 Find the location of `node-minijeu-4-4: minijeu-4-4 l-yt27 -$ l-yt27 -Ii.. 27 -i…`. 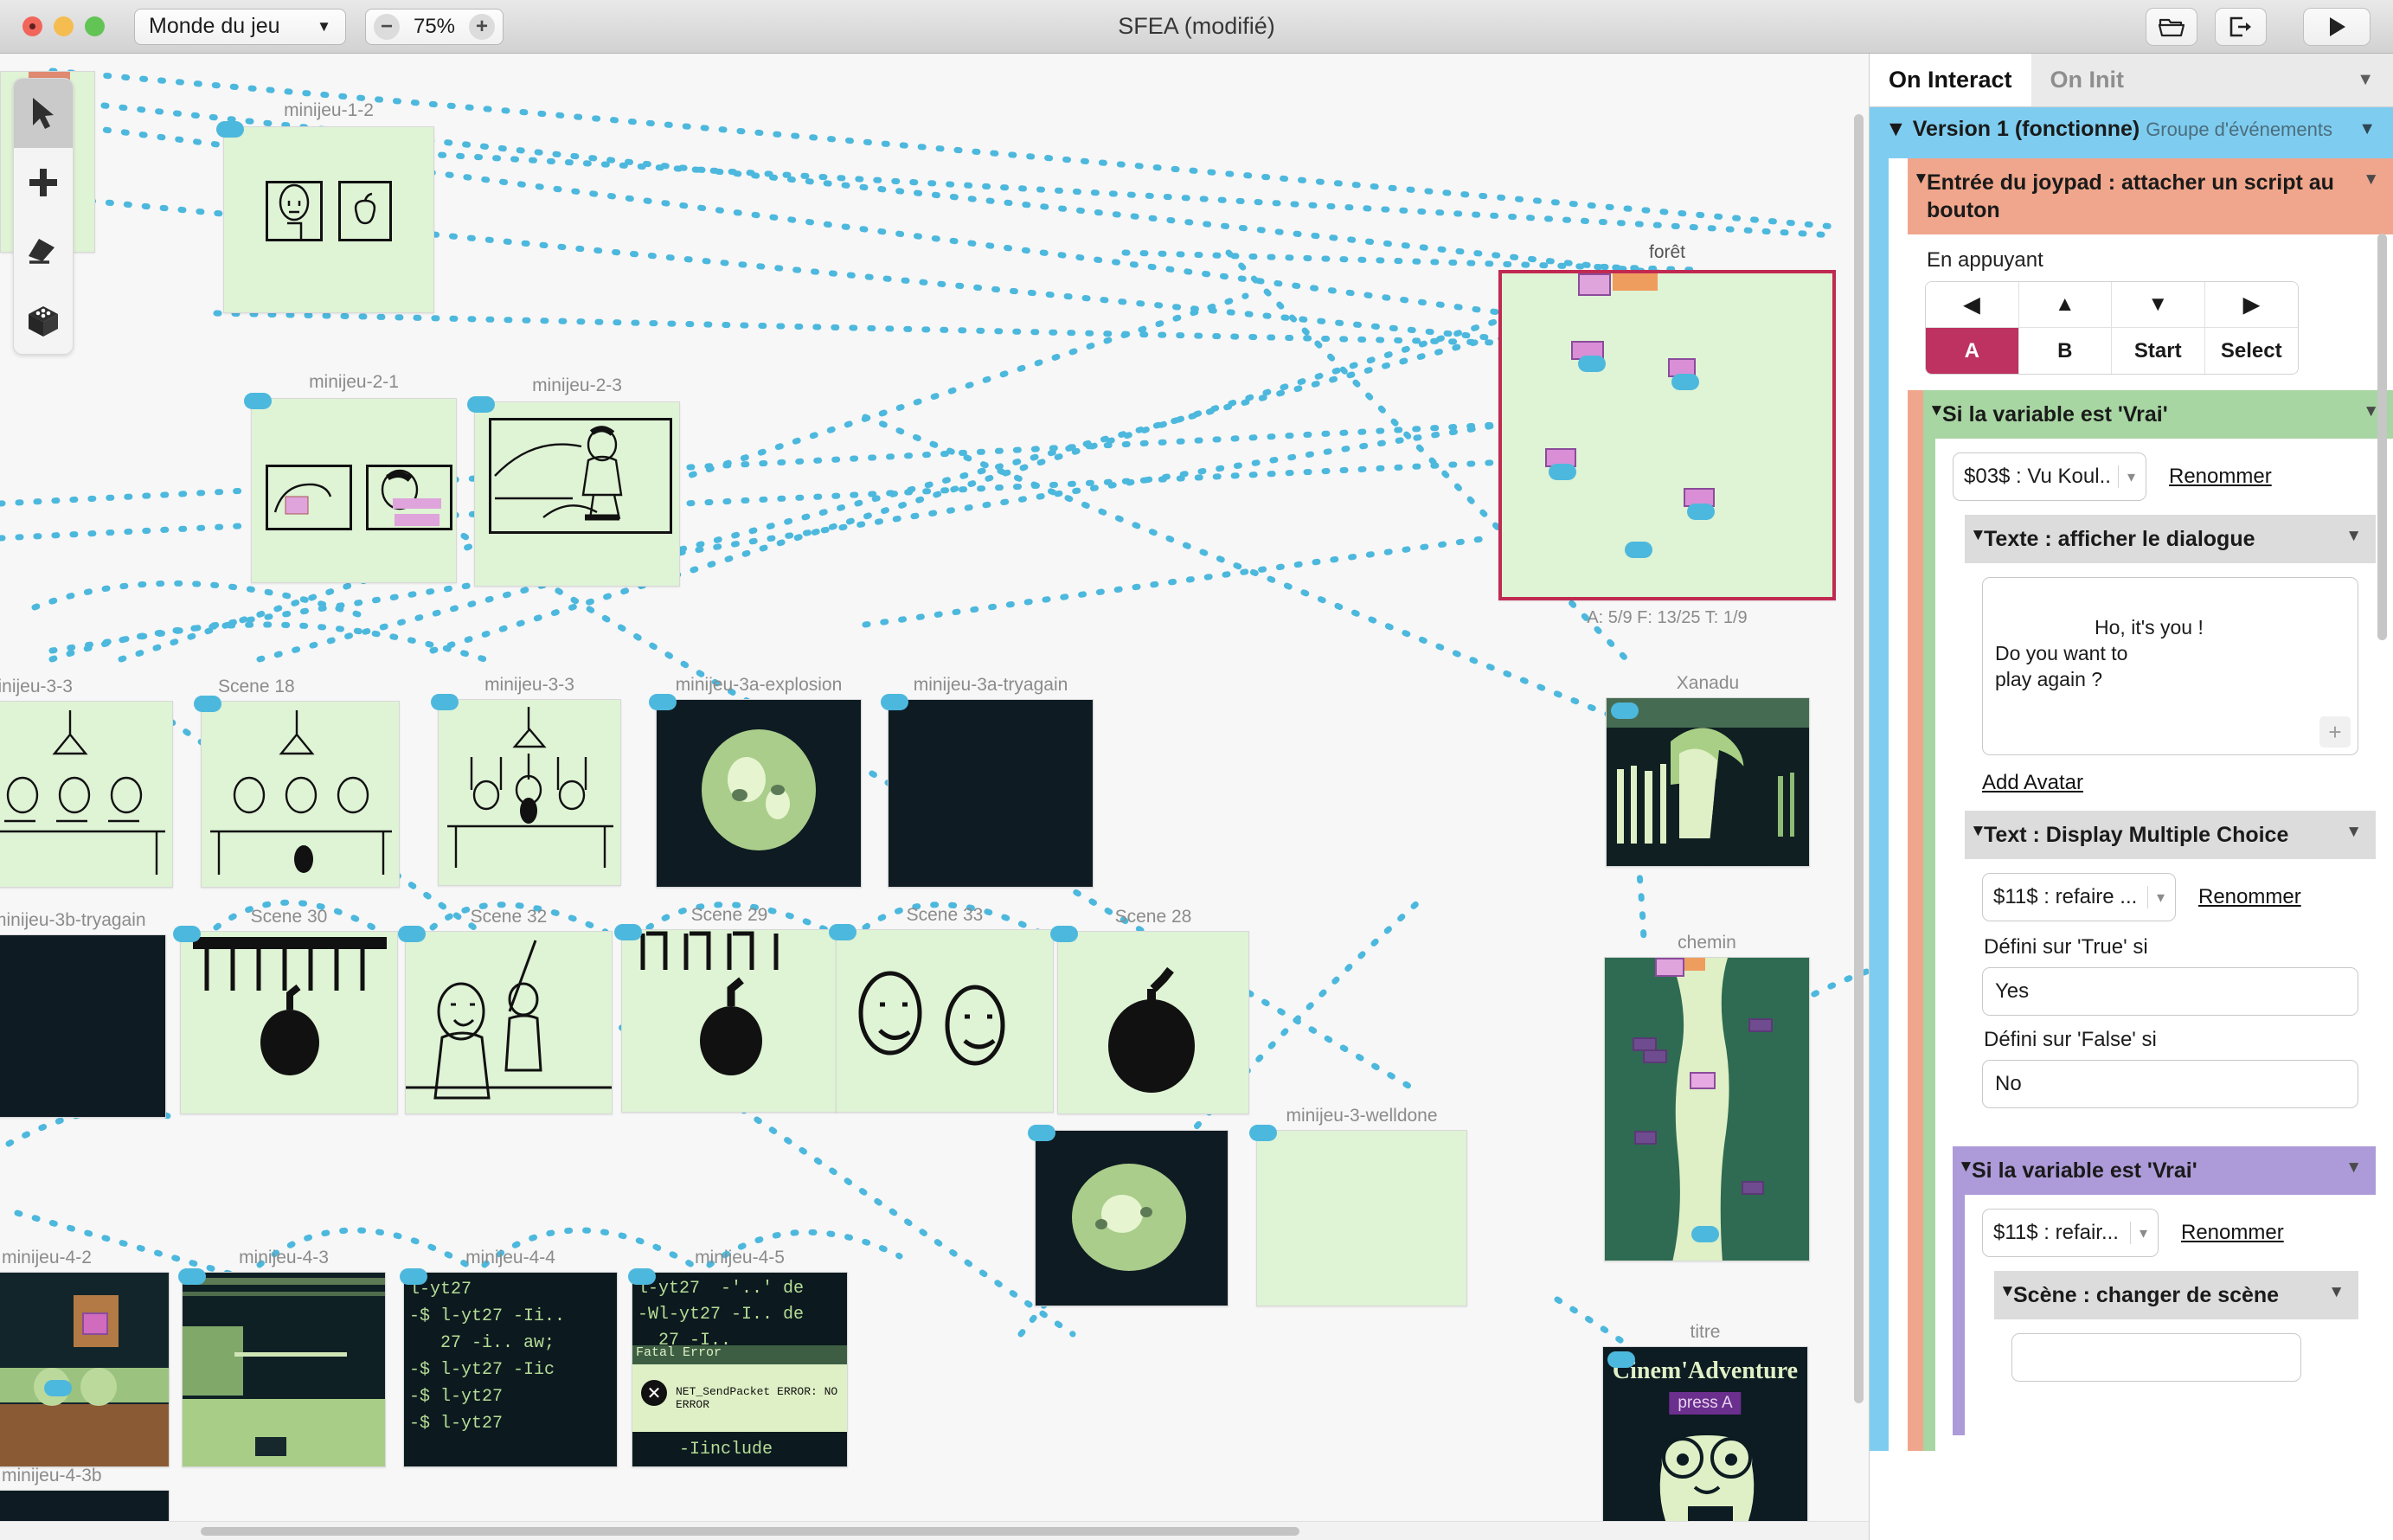

node-minijeu-4-4: minijeu-4-4 l-yt27 -$ l-yt27 -Ii.. 27 -i… is located at coordinates (509, 1358).